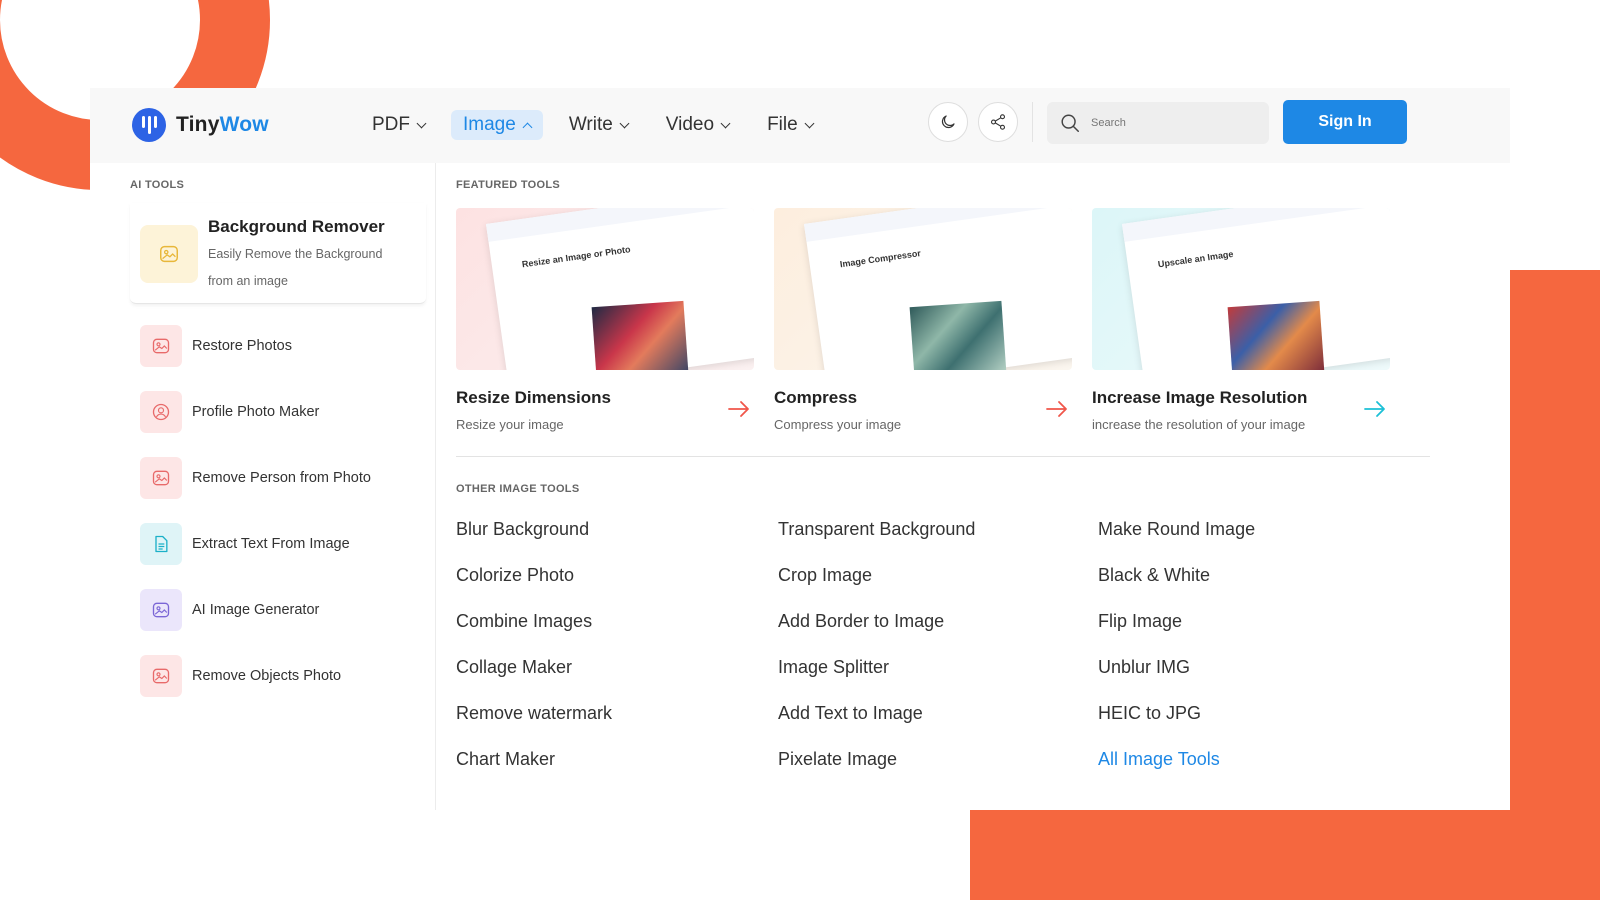 This screenshot has height=900, width=1600. I want to click on featured-tools-title: FEATURED TOOLS, so click(508, 185).